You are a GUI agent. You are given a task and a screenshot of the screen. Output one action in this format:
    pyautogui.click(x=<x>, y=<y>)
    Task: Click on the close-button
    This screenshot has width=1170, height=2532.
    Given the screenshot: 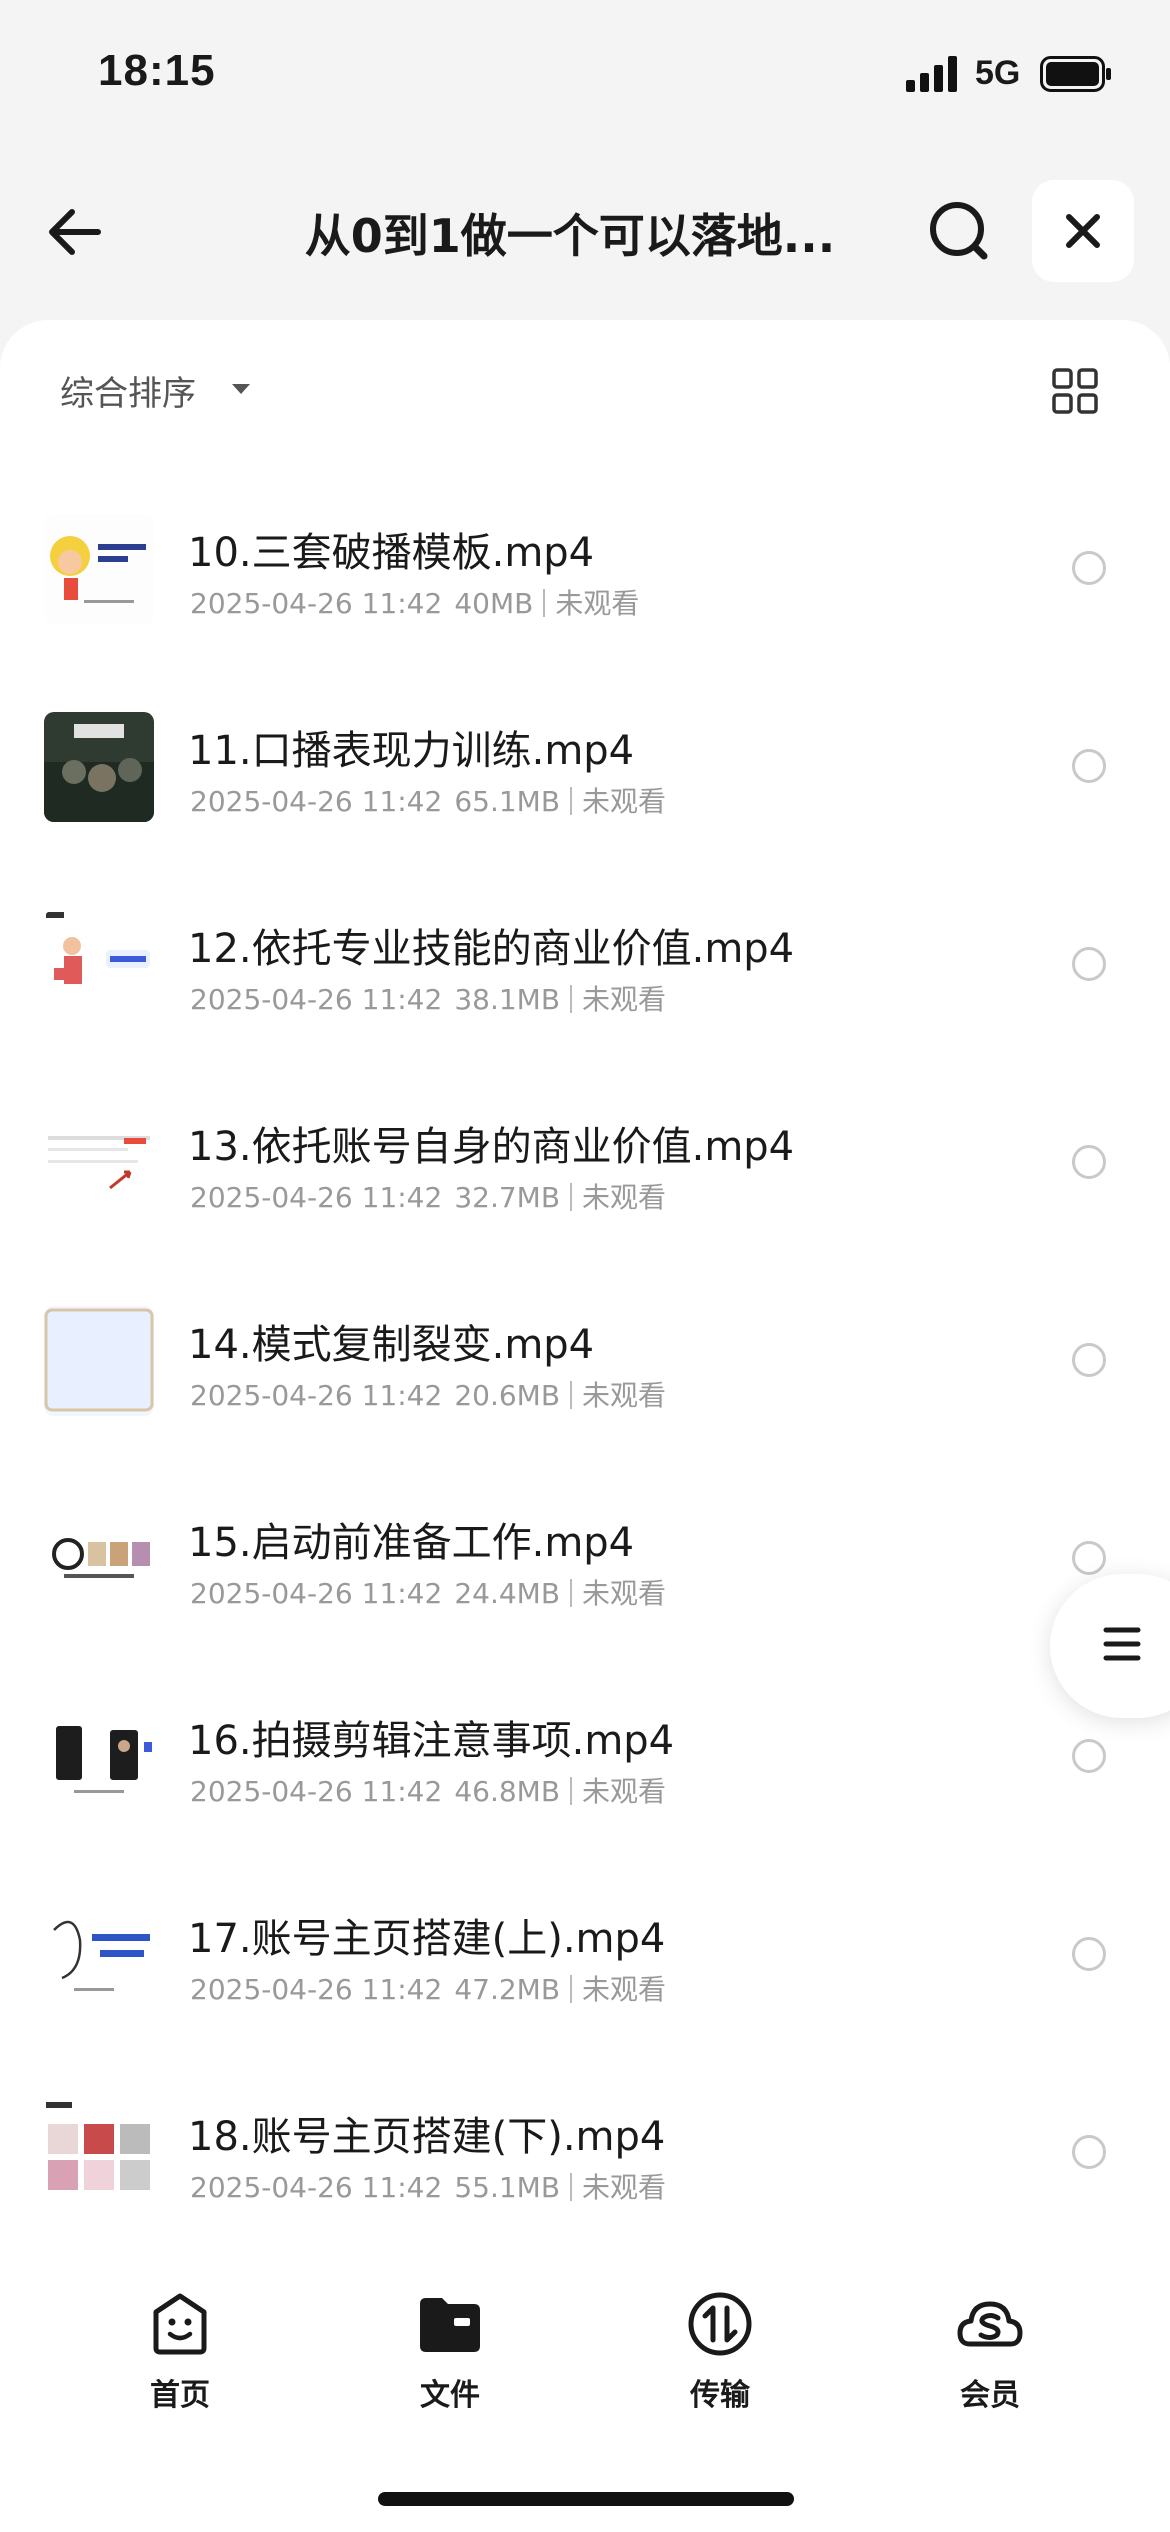 What is the action you would take?
    pyautogui.click(x=1083, y=231)
    